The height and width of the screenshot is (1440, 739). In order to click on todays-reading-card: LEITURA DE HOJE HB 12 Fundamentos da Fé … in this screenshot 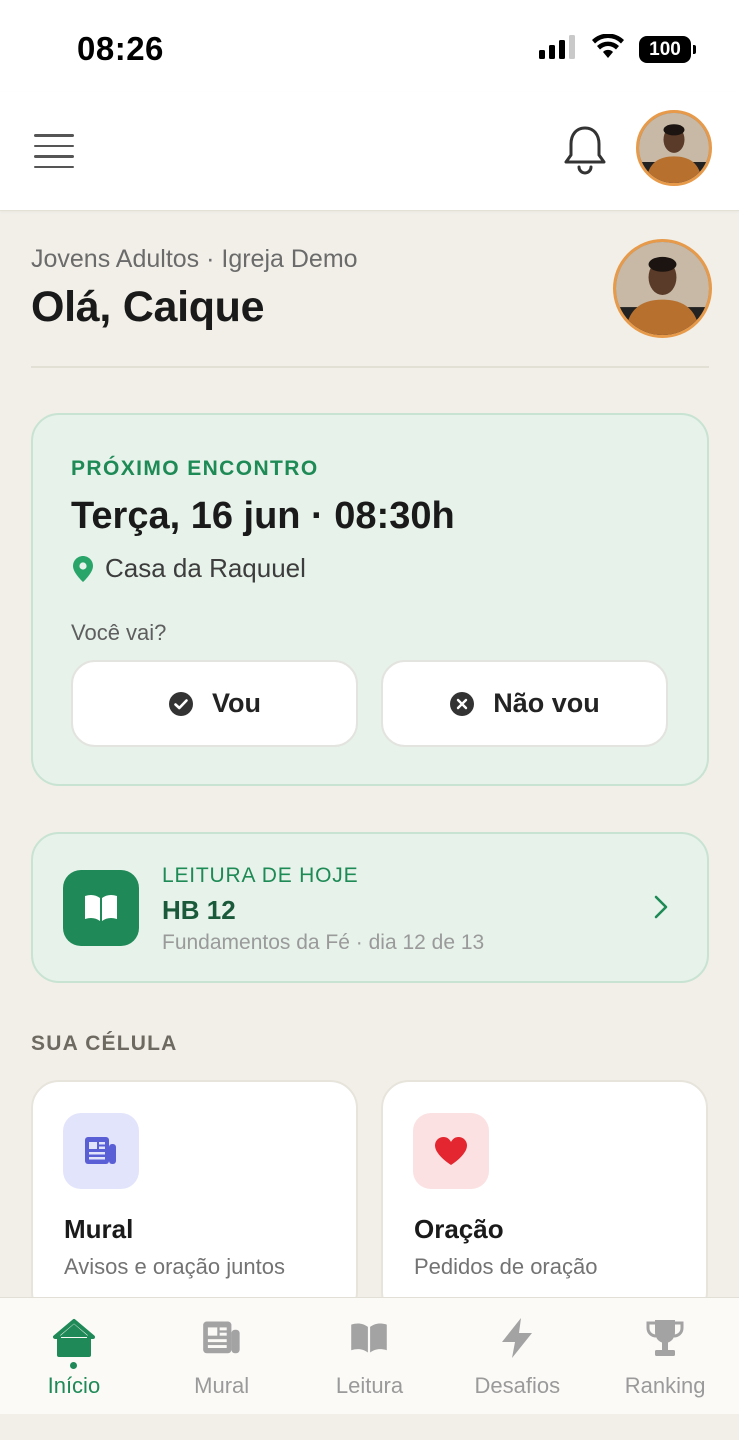, I will do `click(370, 907)`.